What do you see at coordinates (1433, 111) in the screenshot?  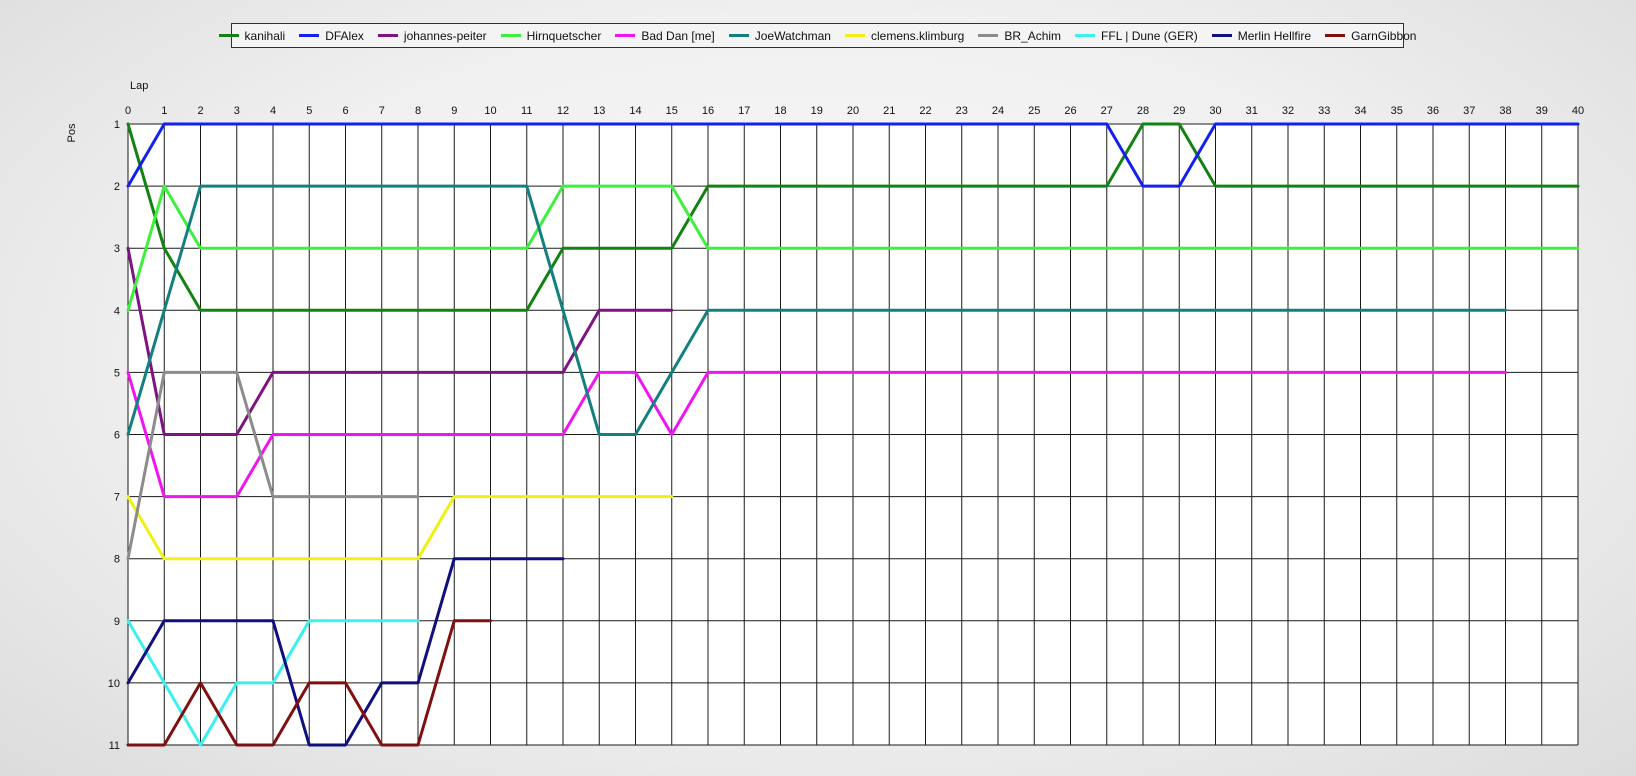 I see `x-tick-label: 36` at bounding box center [1433, 111].